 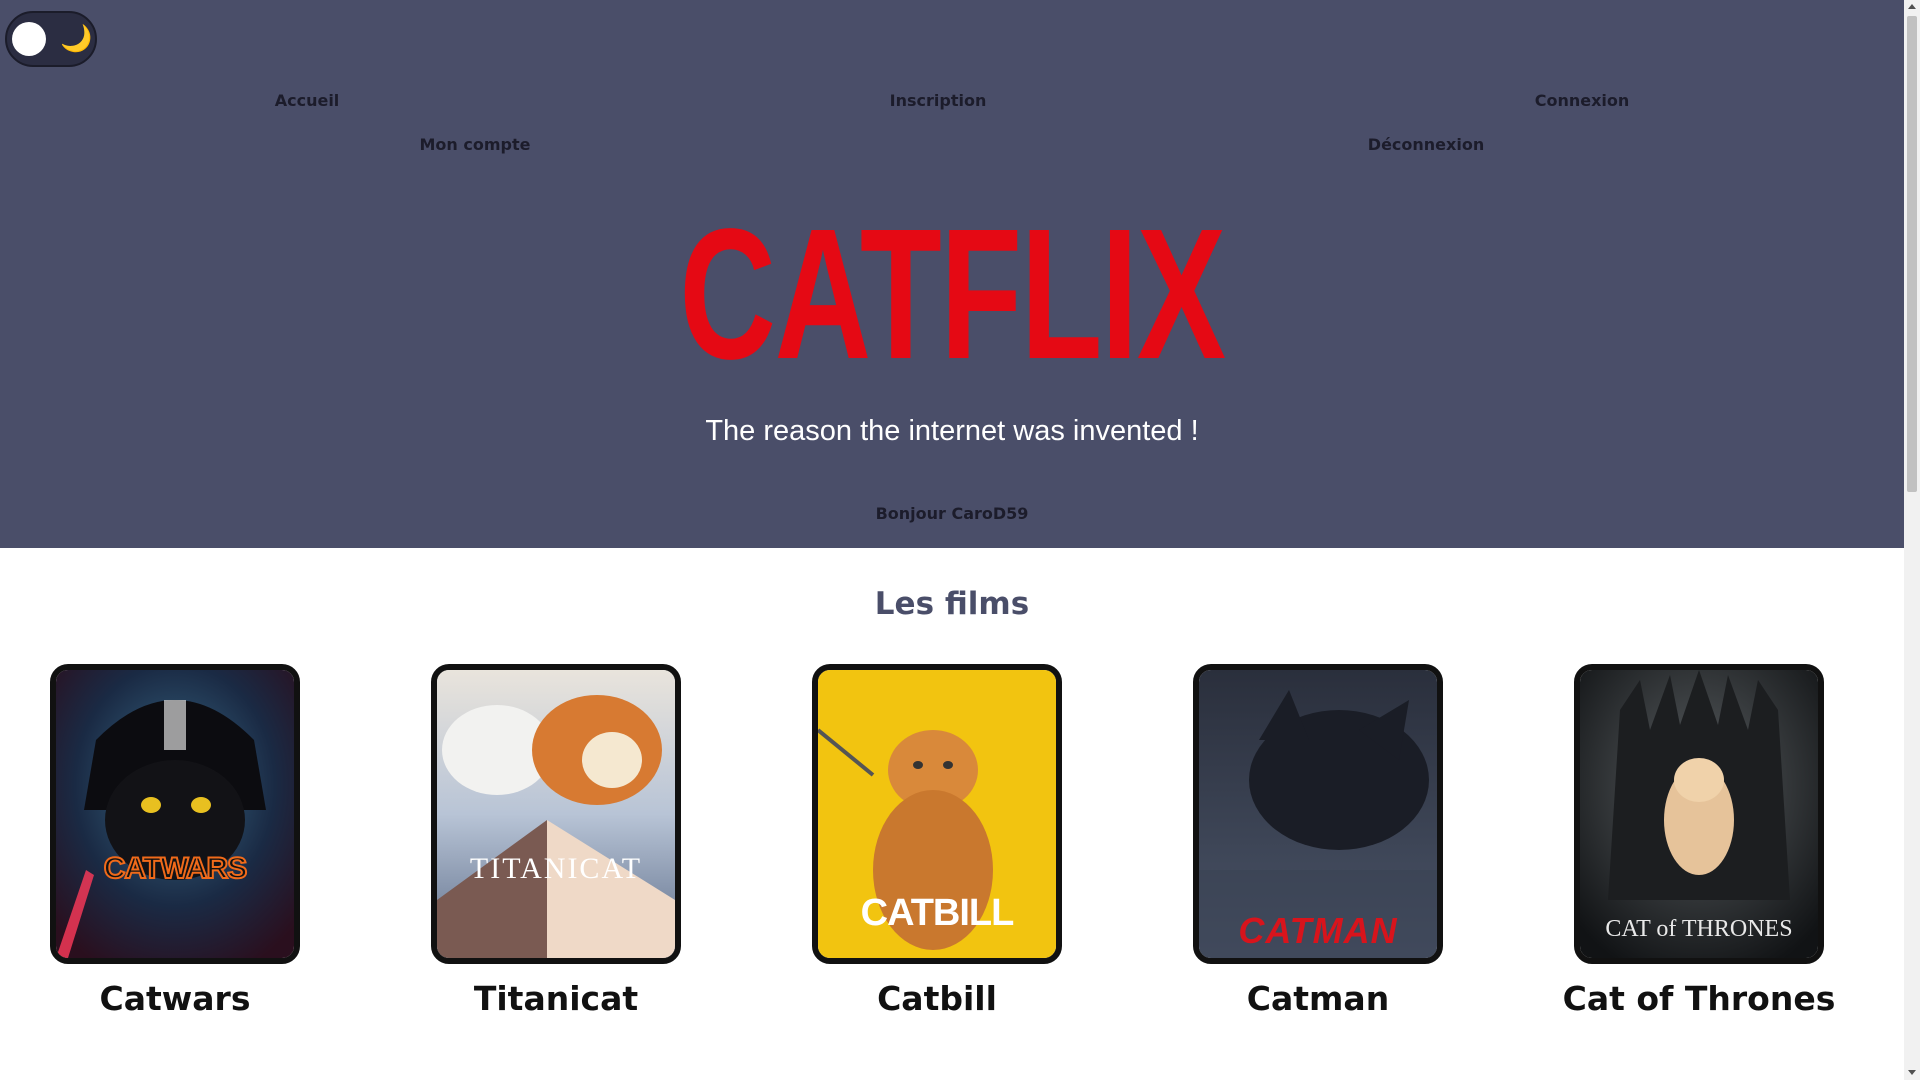 What do you see at coordinates (556, 999) in the screenshot?
I see `film-title: Titanicat` at bounding box center [556, 999].